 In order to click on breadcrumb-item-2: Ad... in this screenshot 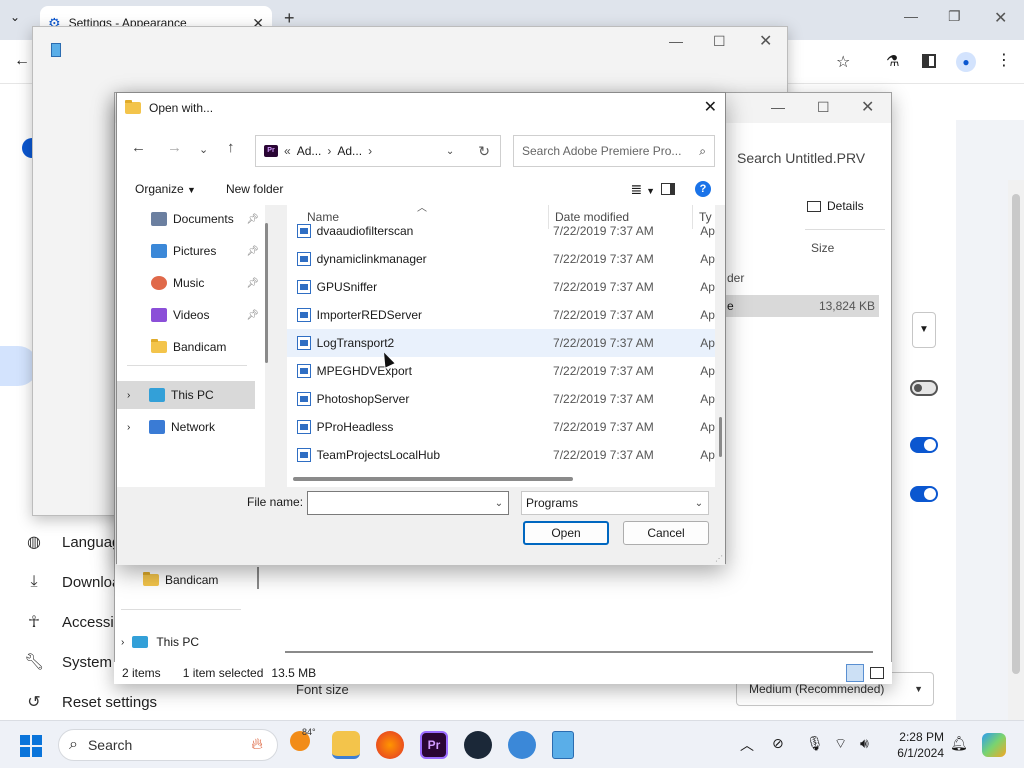, I will do `click(349, 151)`.